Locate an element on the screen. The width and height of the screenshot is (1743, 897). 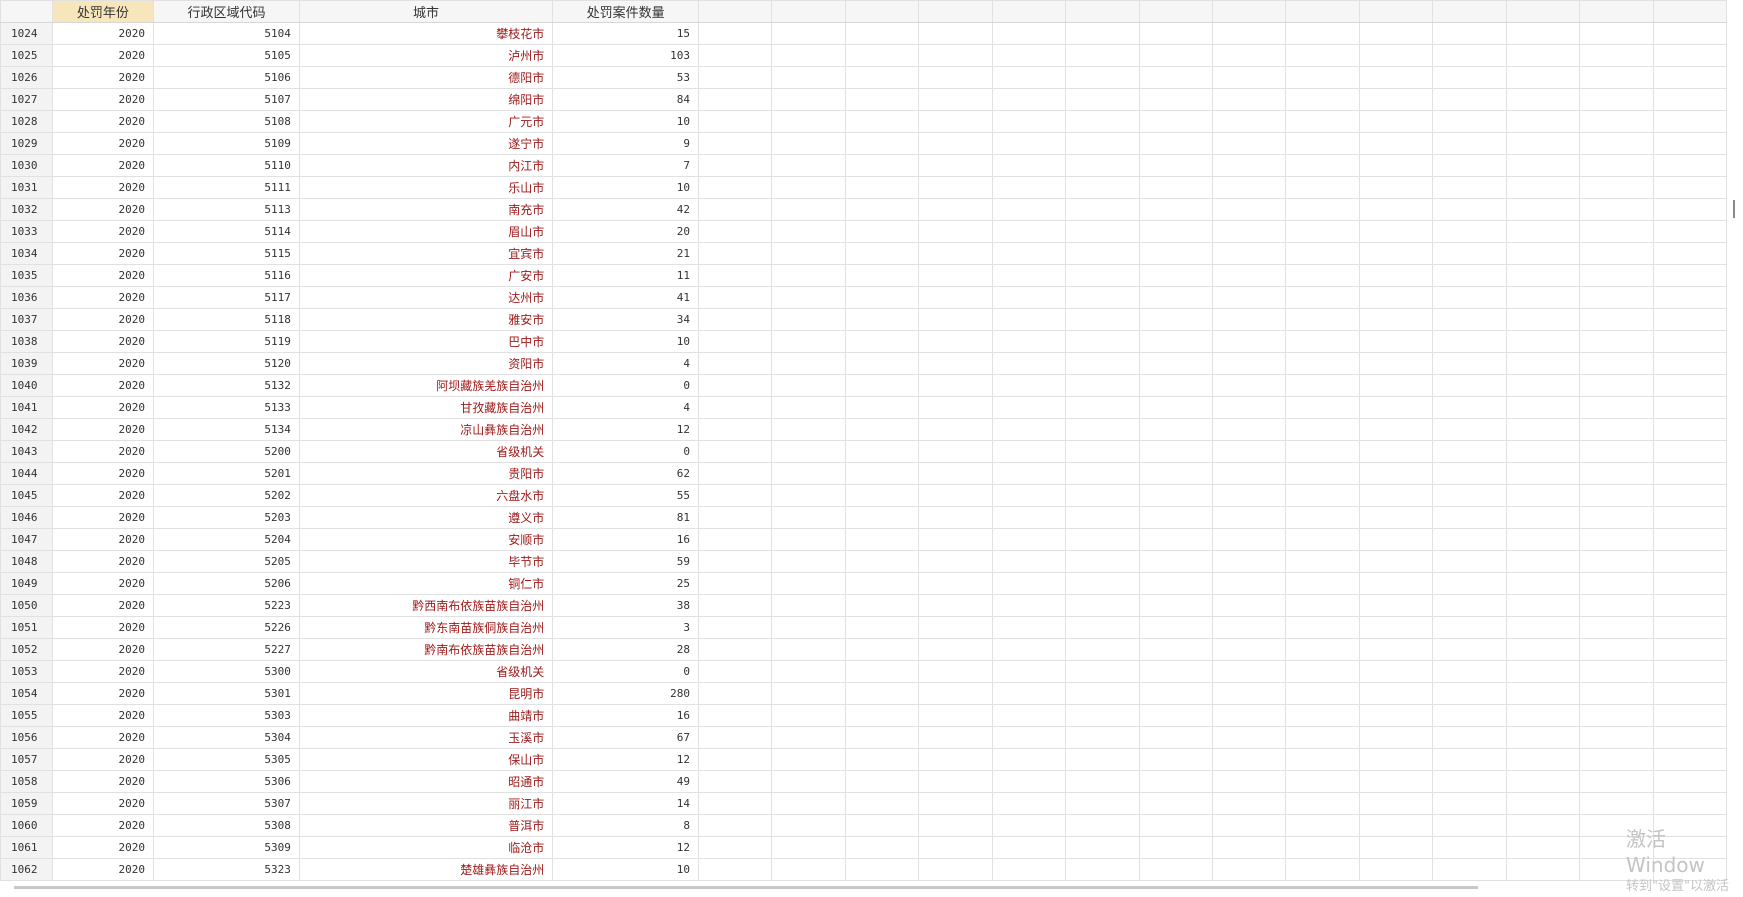
case-count-cell: 67 is located at coordinates (626, 737).